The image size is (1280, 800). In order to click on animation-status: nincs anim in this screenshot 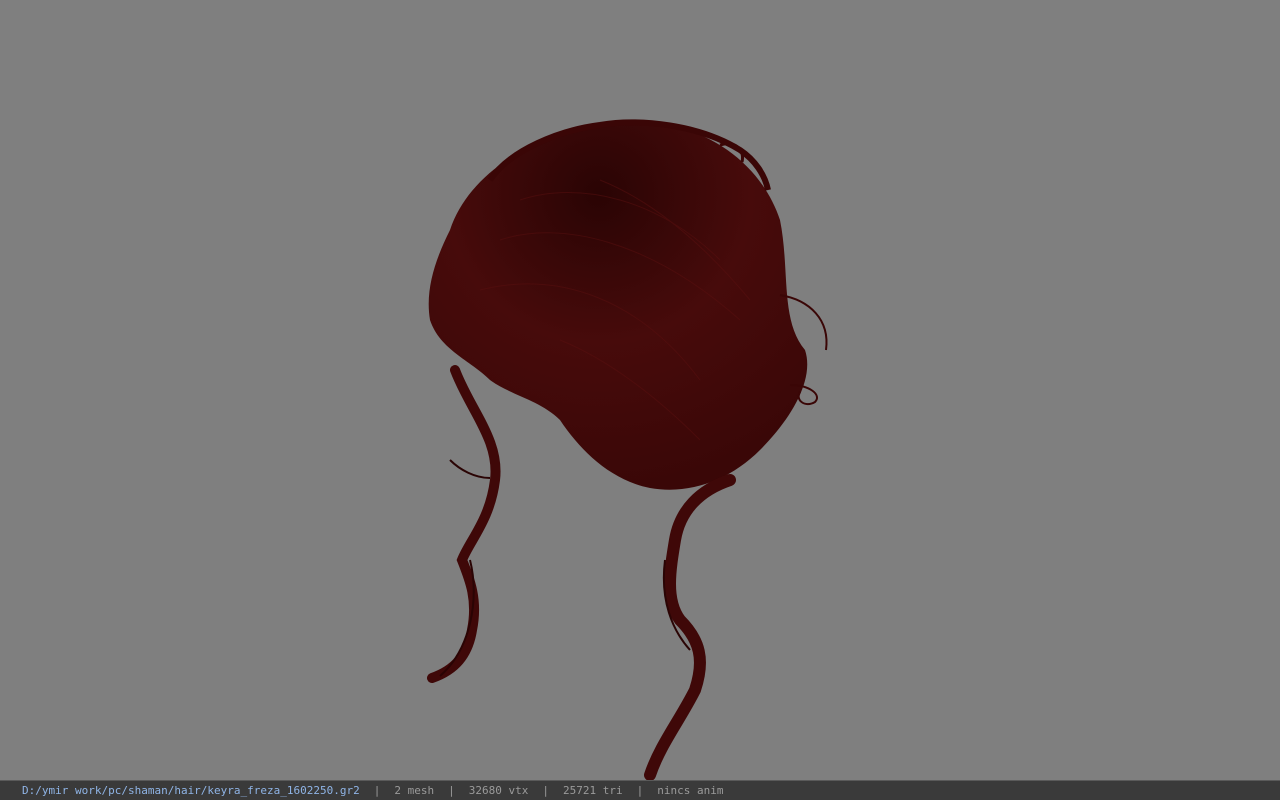, I will do `click(690, 790)`.